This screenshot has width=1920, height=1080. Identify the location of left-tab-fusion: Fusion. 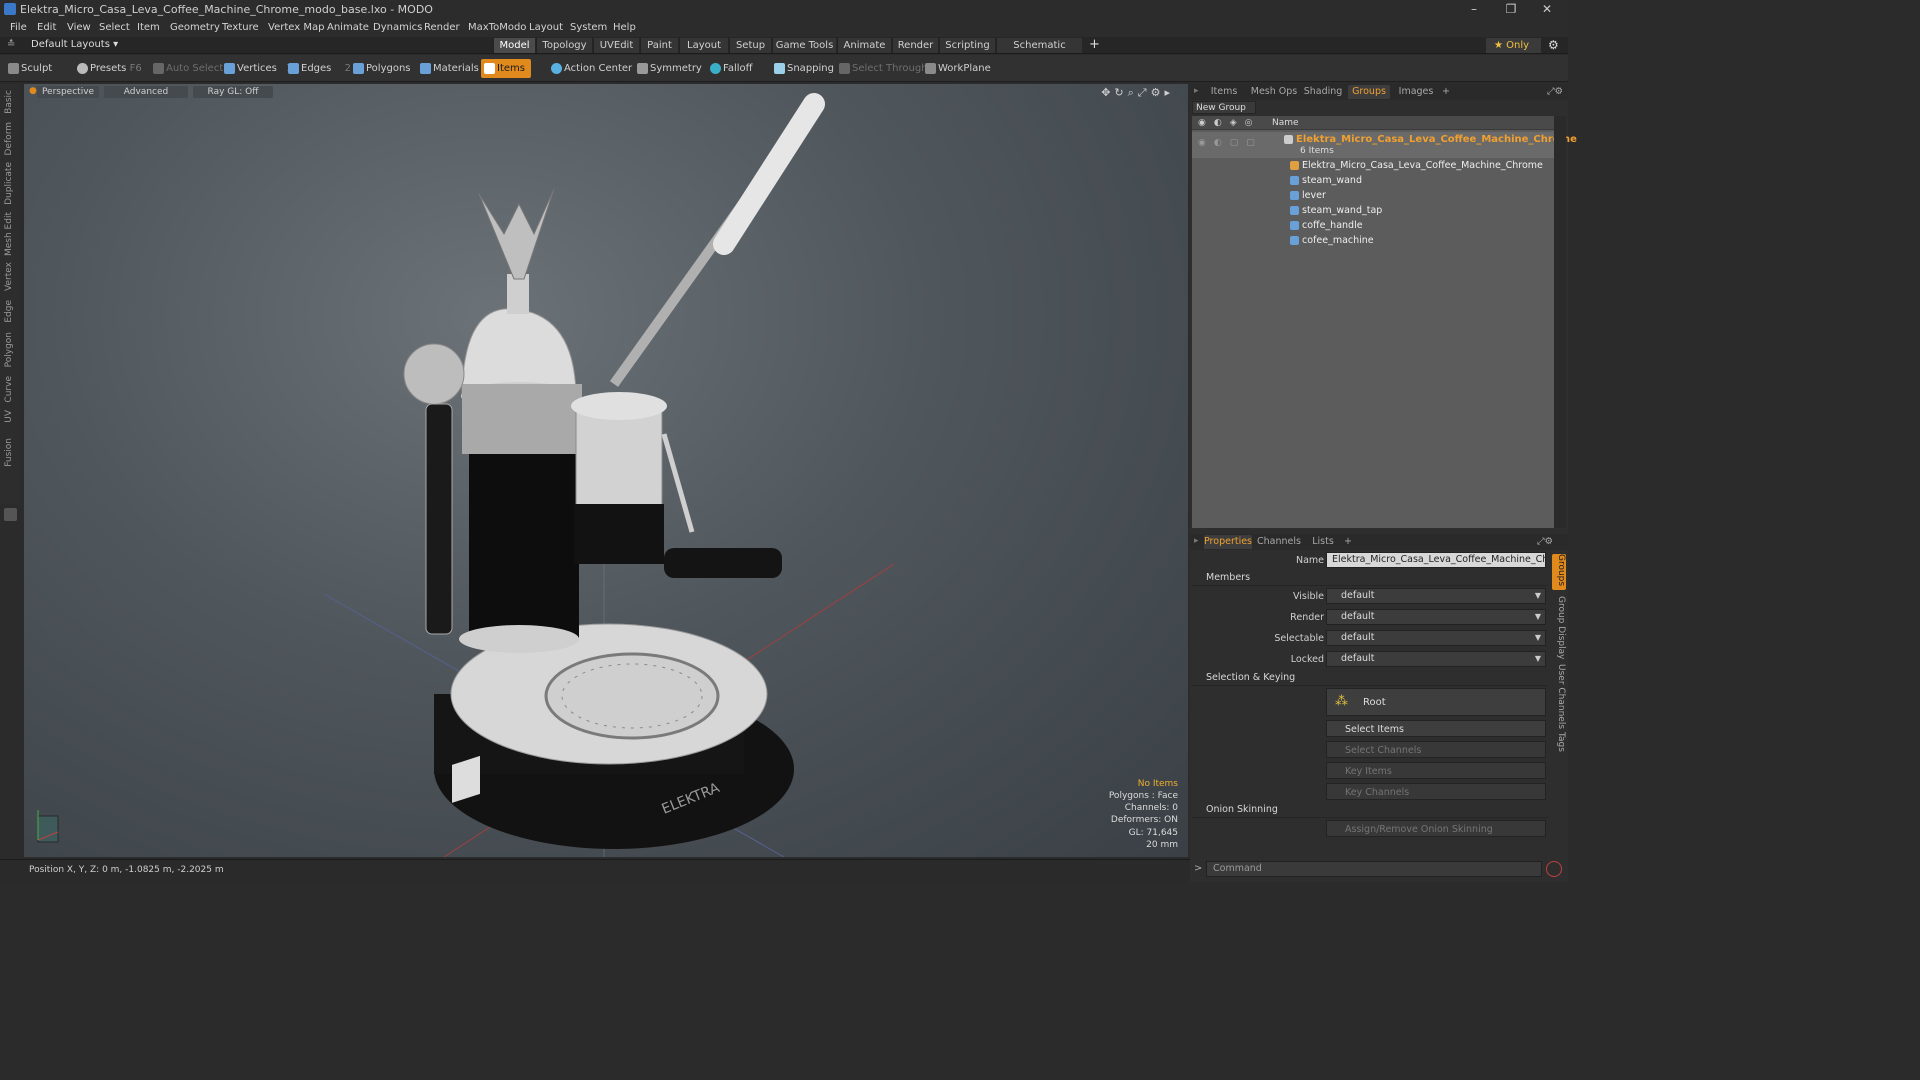
(10, 452).